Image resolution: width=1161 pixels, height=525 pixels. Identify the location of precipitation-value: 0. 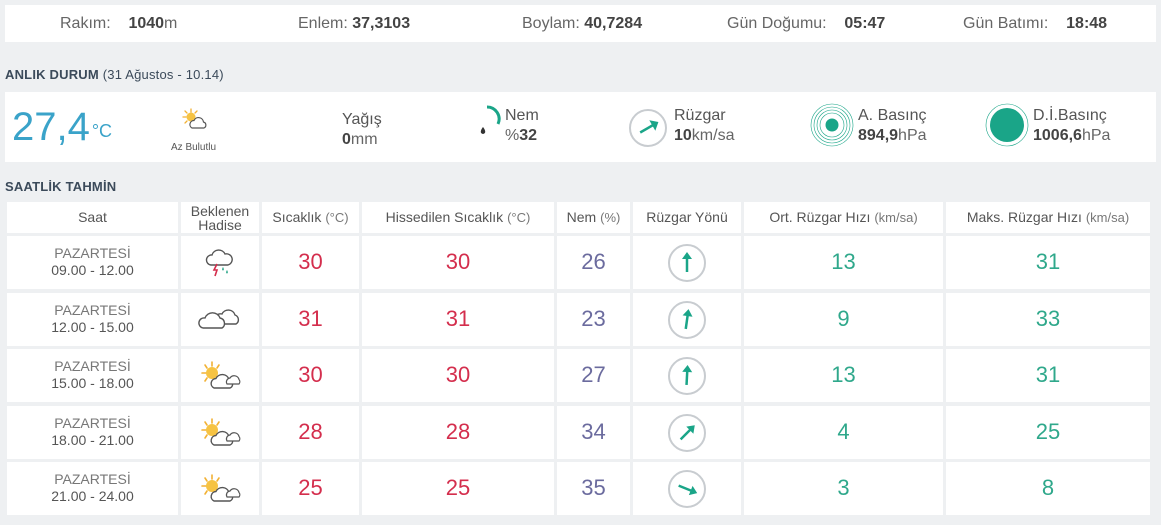
(346, 139).